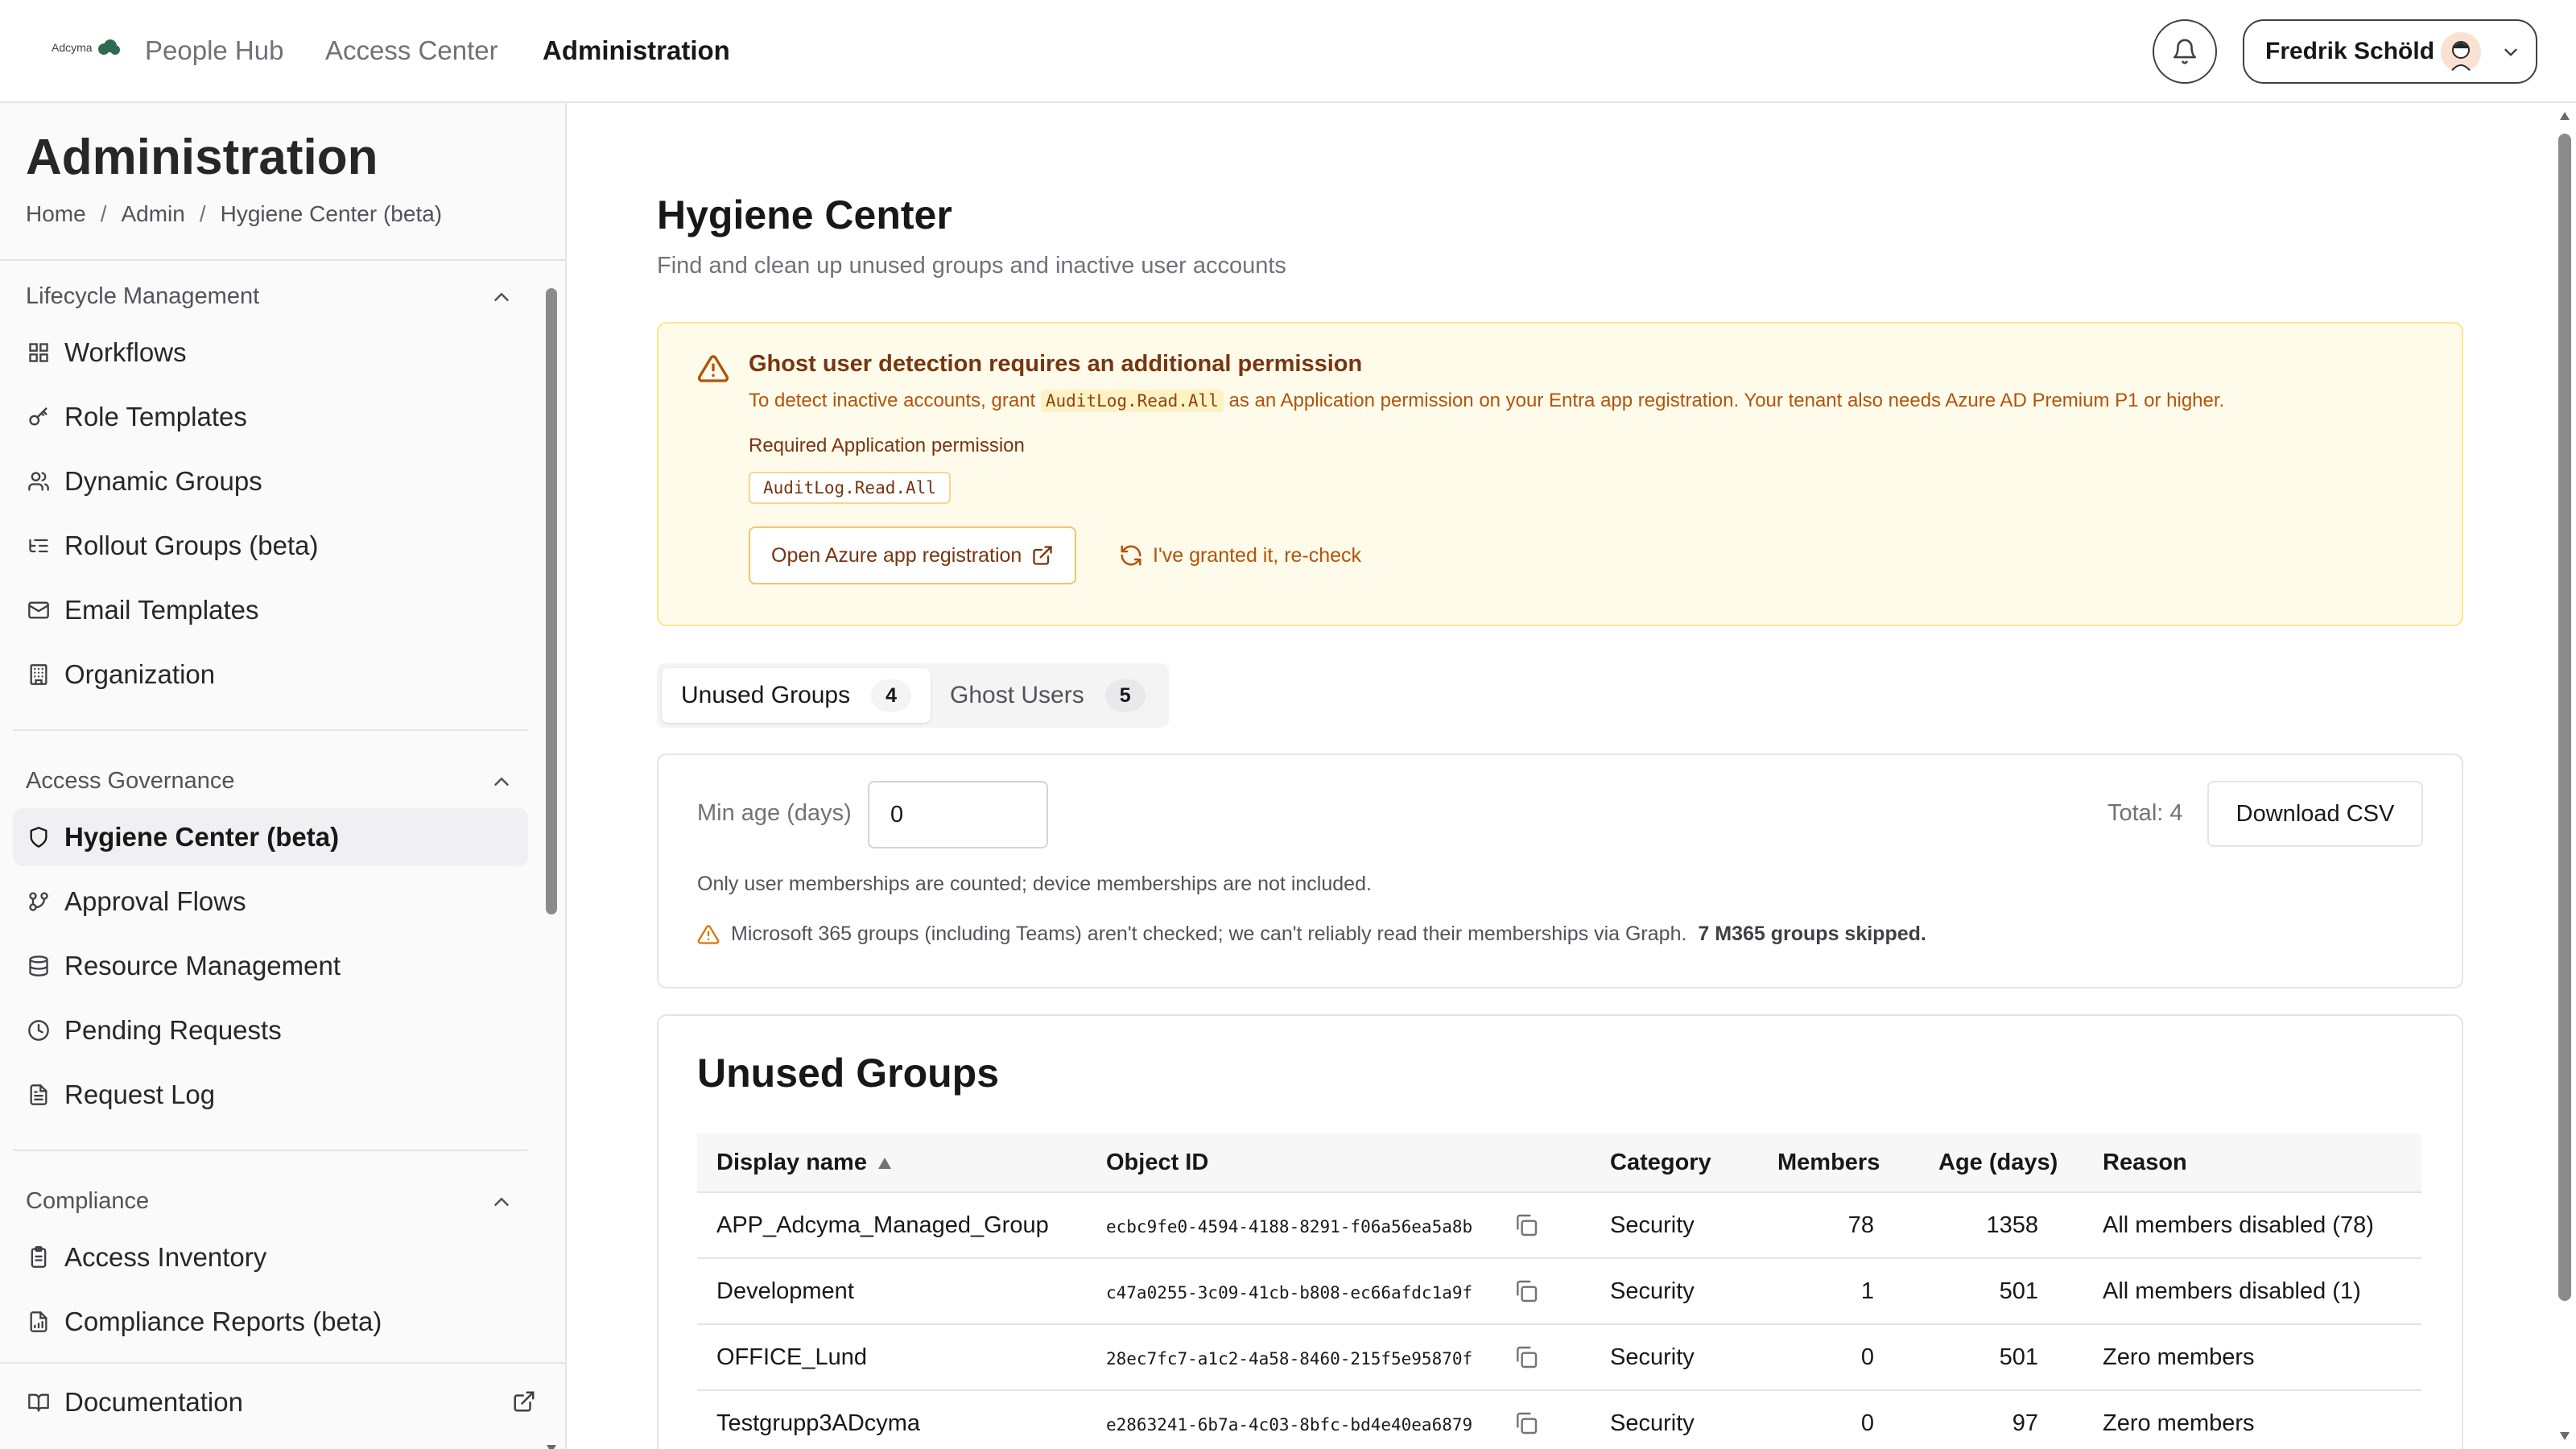  Describe the element at coordinates (214, 50) in the screenshot. I see `nav-people-hub: People Hub` at that location.